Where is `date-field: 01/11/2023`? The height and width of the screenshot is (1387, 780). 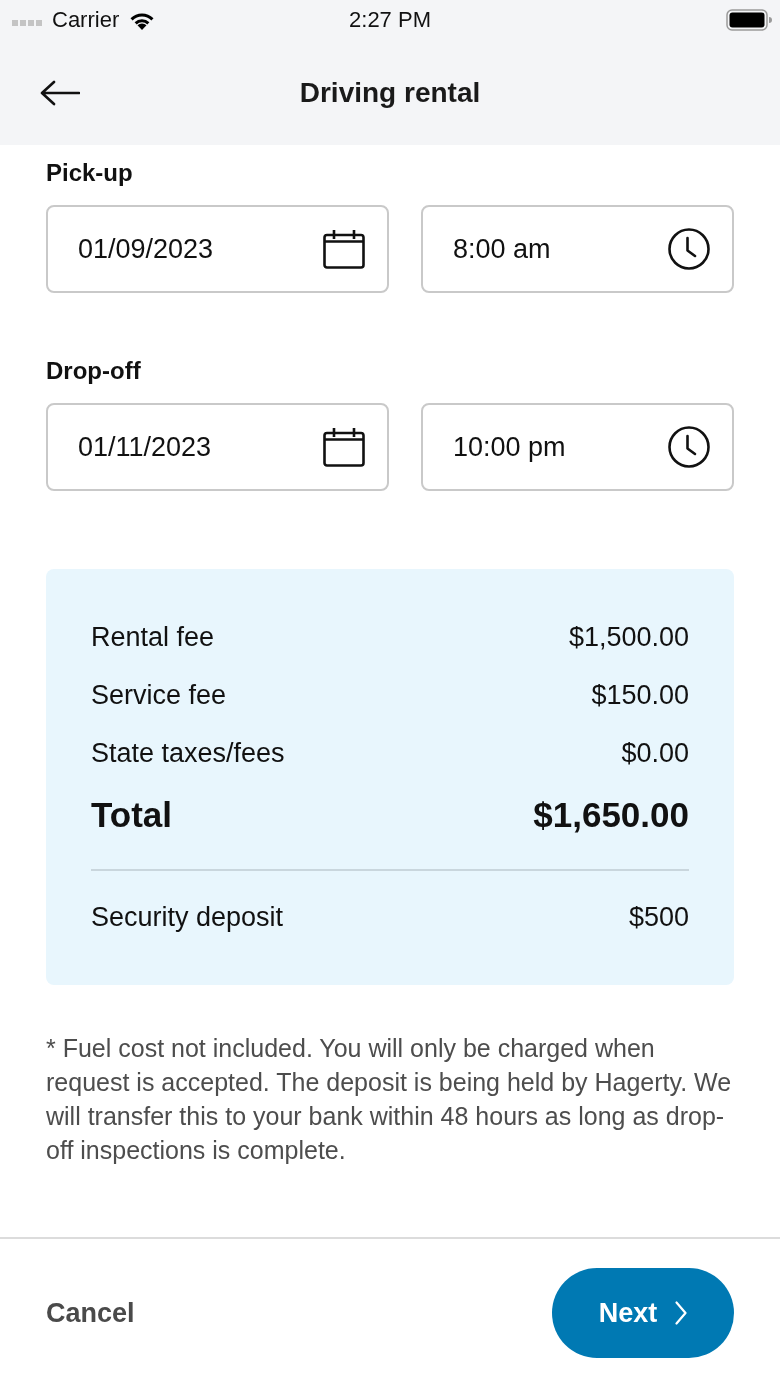
date-field: 01/11/2023 is located at coordinates (217, 447).